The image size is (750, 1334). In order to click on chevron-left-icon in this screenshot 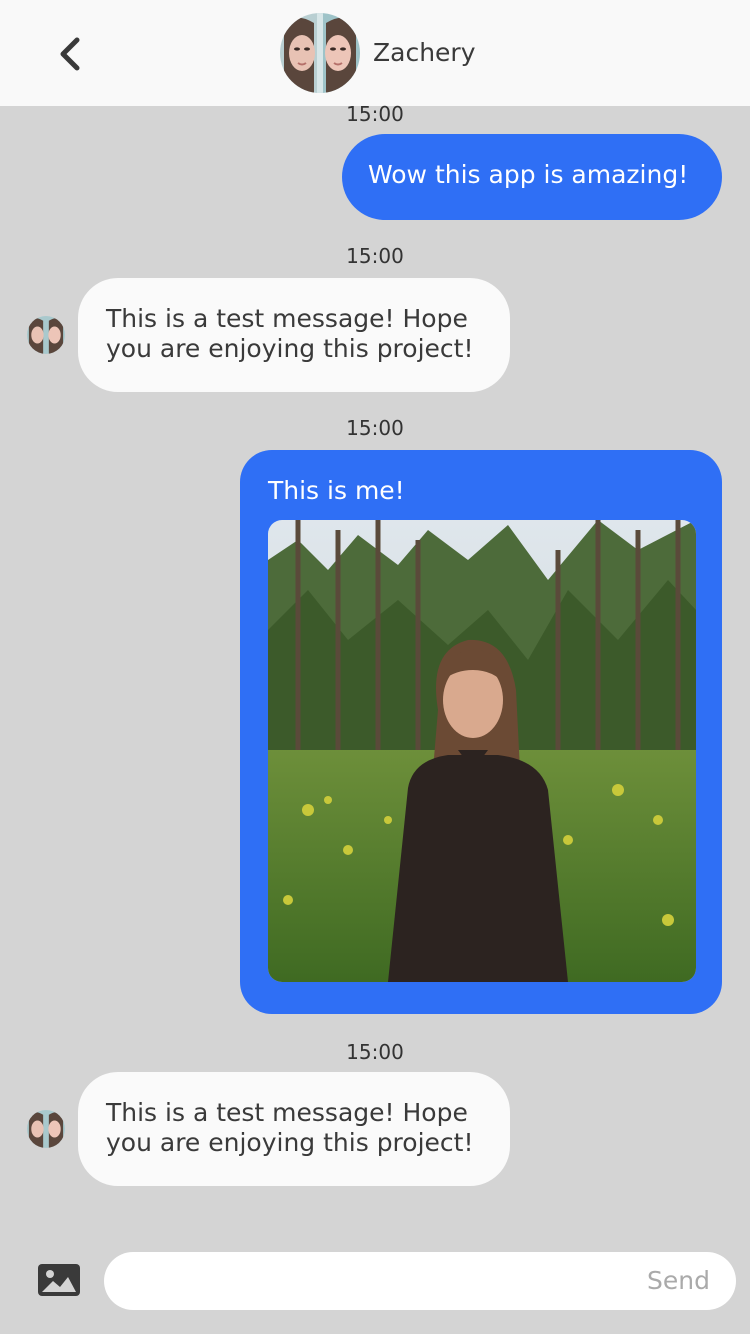, I will do `click(70, 54)`.